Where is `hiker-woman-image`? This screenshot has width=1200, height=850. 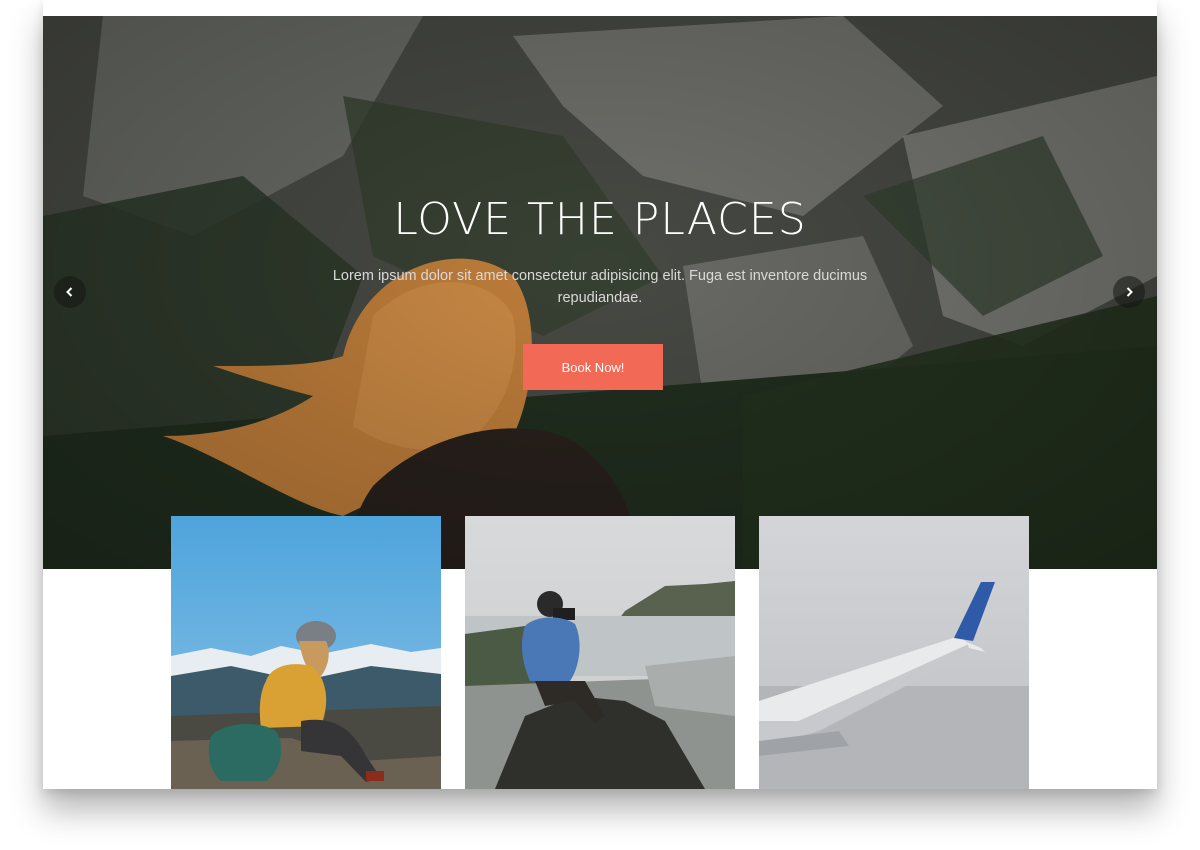 hiker-woman-image is located at coordinates (306, 652).